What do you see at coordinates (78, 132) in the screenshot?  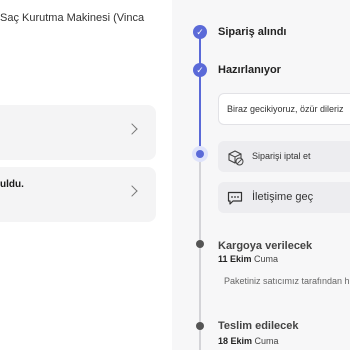 I see `info-card` at bounding box center [78, 132].